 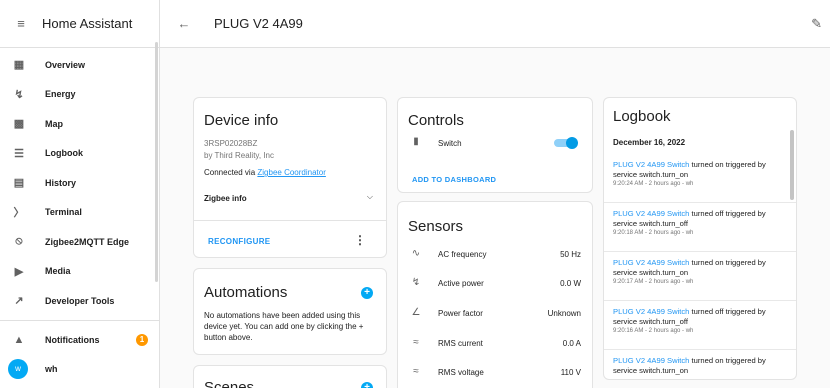 What do you see at coordinates (64, 153) in the screenshot?
I see `sidebar-item-label: Logbook` at bounding box center [64, 153].